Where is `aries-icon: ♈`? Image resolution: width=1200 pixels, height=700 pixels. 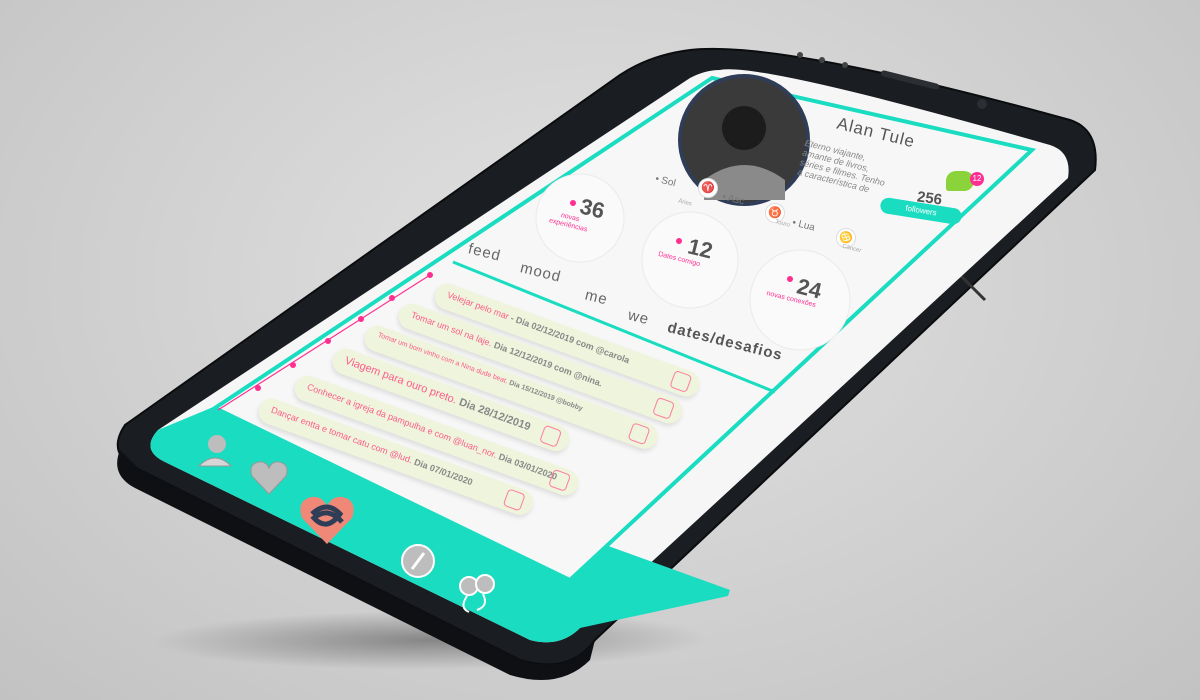
aries-icon: ♈ is located at coordinates (708, 188).